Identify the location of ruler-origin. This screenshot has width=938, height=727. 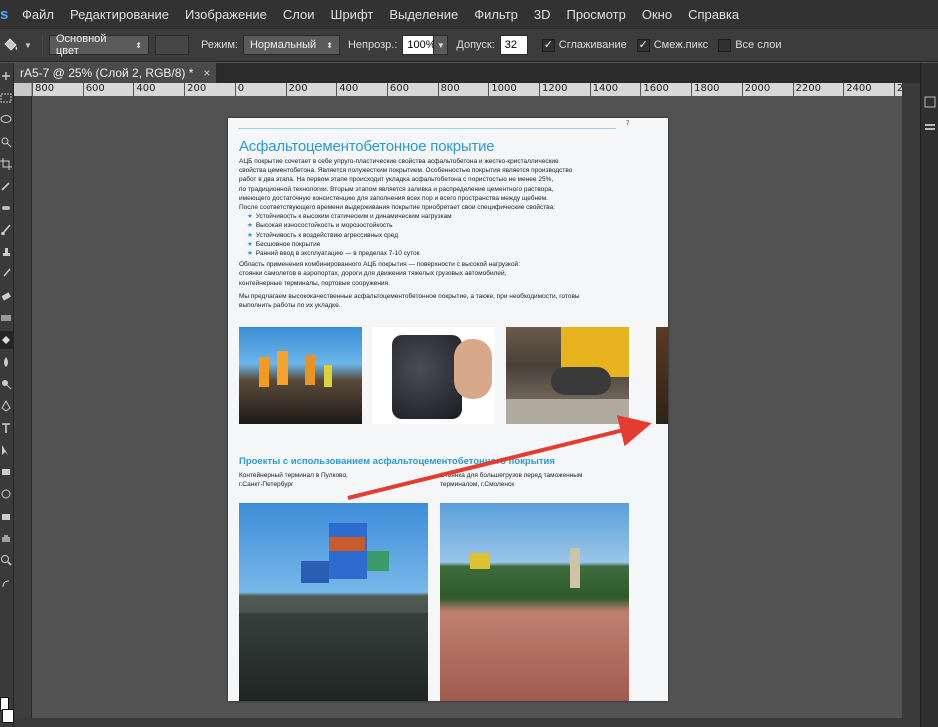
(23, 89).